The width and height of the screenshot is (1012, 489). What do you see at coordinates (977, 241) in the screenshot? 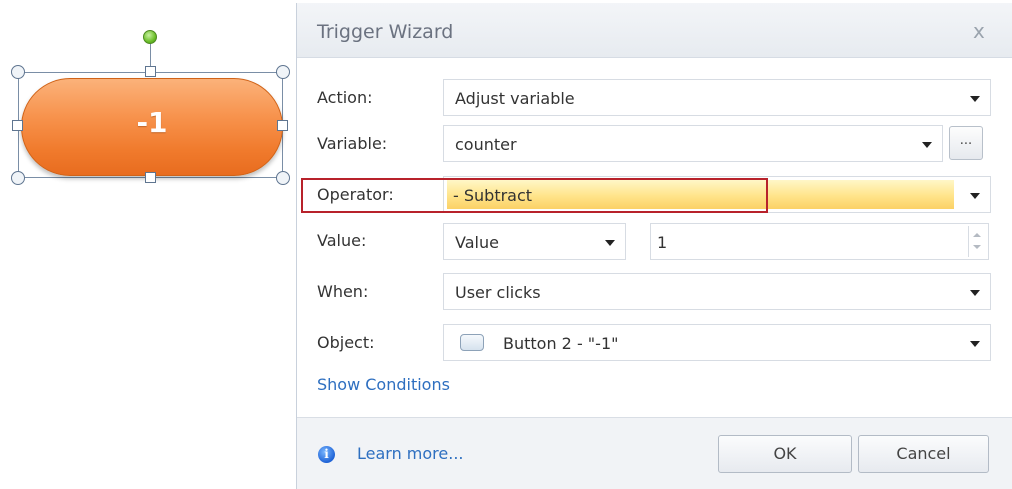
I see `value-stepper` at bounding box center [977, 241].